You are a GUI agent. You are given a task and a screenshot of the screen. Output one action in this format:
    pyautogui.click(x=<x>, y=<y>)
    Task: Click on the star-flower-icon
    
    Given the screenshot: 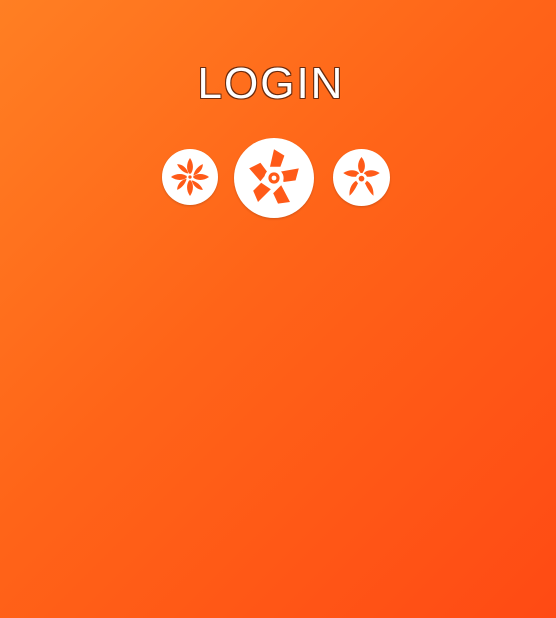 What is the action you would take?
    pyautogui.click(x=361, y=177)
    